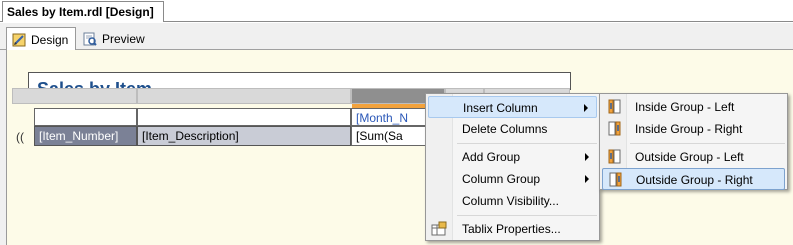 The width and height of the screenshot is (793, 245). I want to click on submenu-item-label: Inside Group - Right, so click(689, 129).